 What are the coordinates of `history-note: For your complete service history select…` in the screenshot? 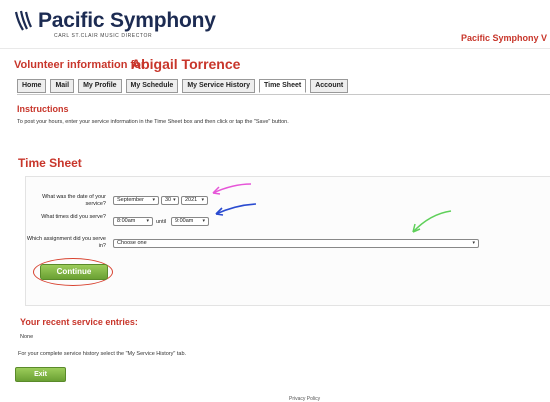 It's located at (102, 354).